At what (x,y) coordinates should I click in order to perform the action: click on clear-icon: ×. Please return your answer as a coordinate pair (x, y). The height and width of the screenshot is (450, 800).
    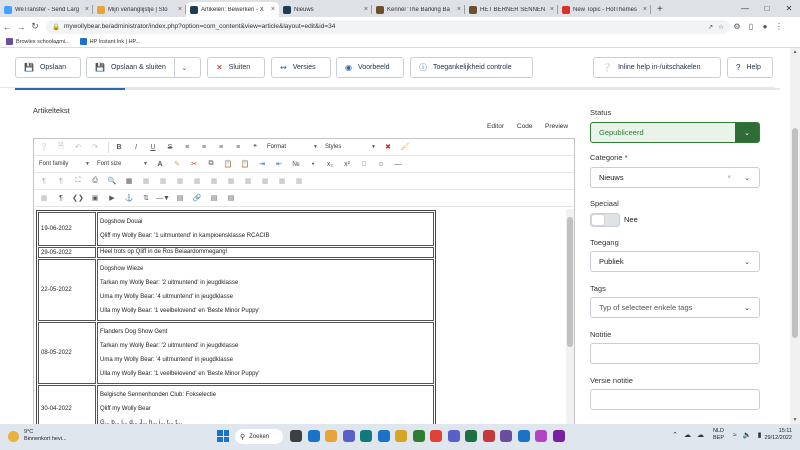
    Looking at the image, I should click on (729, 178).